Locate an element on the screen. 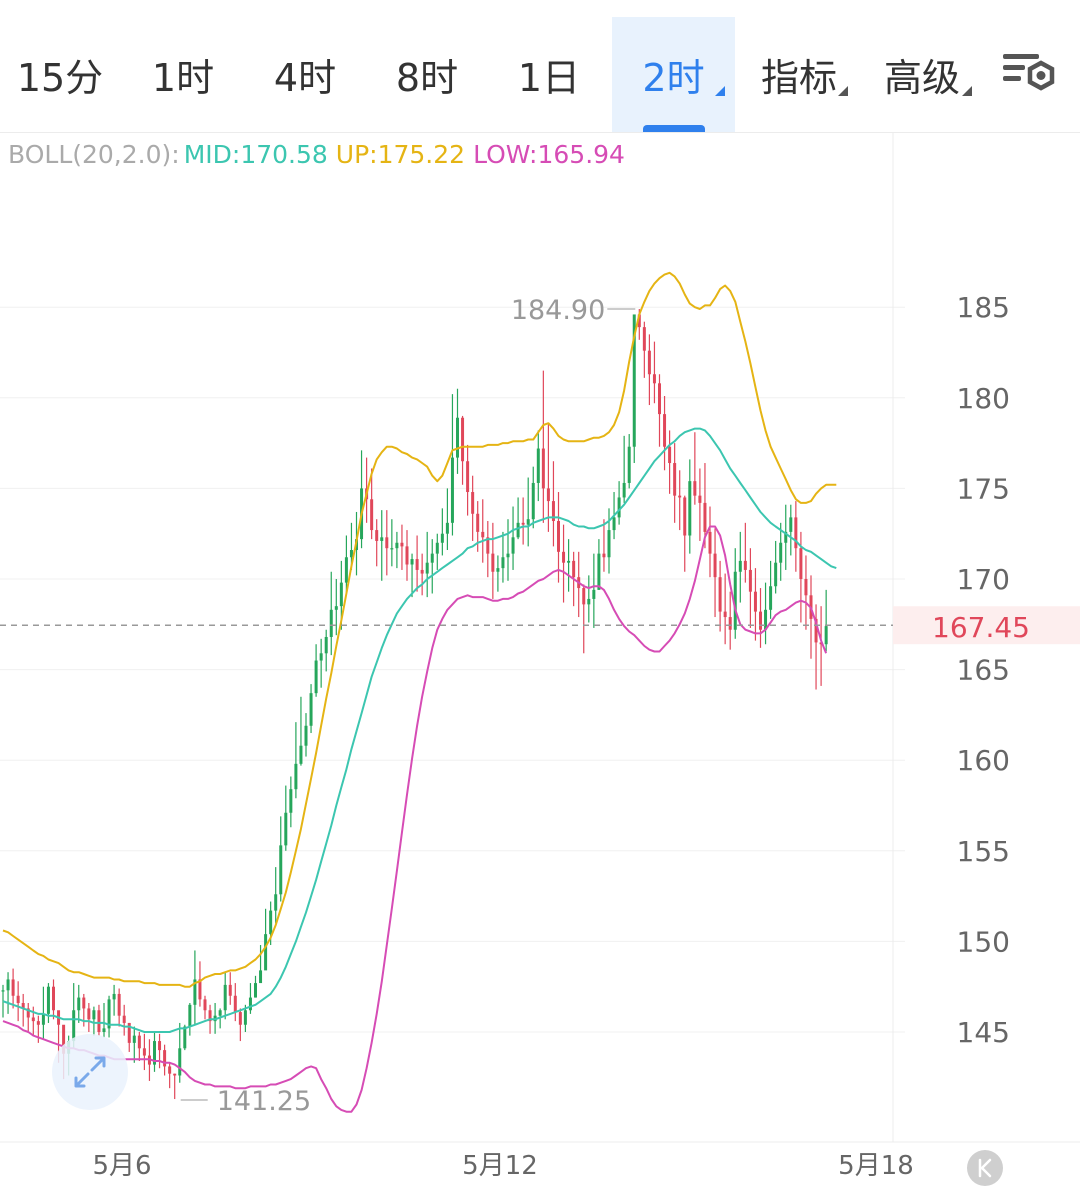 This screenshot has height=1192, width=1080. timeframe-tabs: 15分 1时 4时 8时 1日 2时 指标 高级 is located at coordinates (540, 66).